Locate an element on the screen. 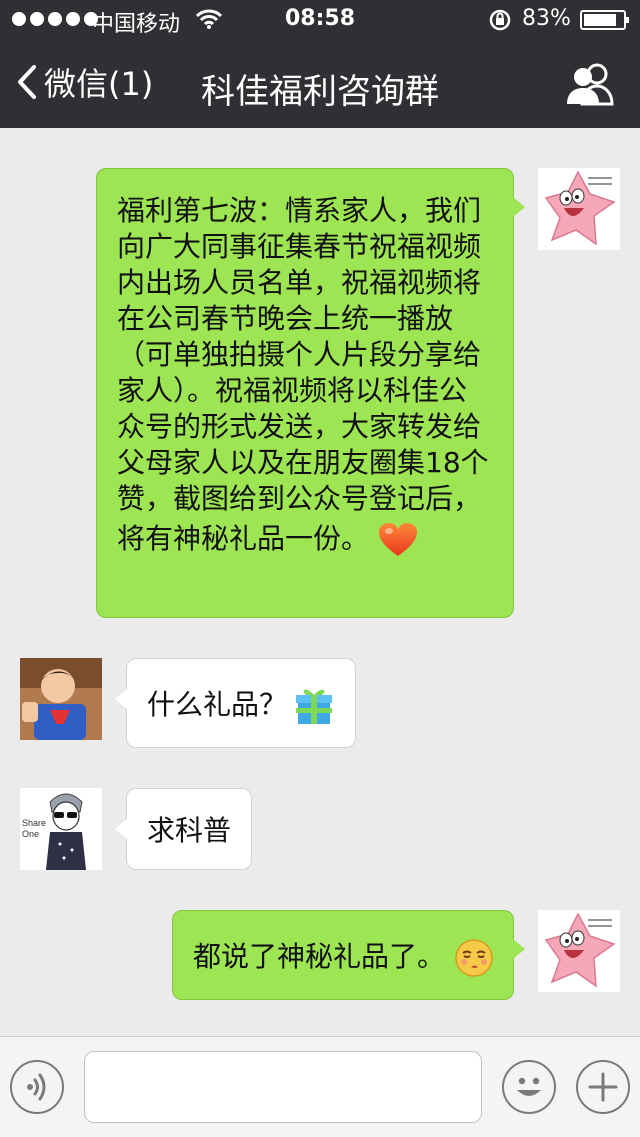  emoji-button is located at coordinates (529, 1087).